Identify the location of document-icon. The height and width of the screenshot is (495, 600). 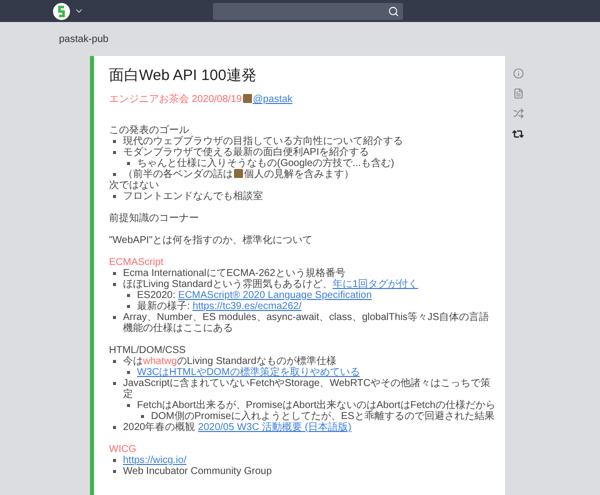
(518, 93).